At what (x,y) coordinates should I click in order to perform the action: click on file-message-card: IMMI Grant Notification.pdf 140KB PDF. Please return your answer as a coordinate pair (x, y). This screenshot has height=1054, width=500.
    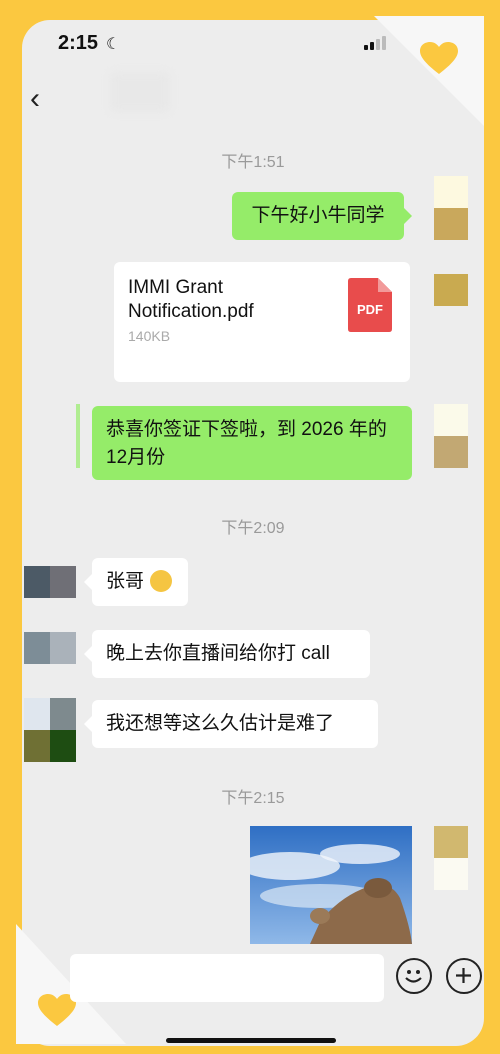
    Looking at the image, I should click on (262, 322).